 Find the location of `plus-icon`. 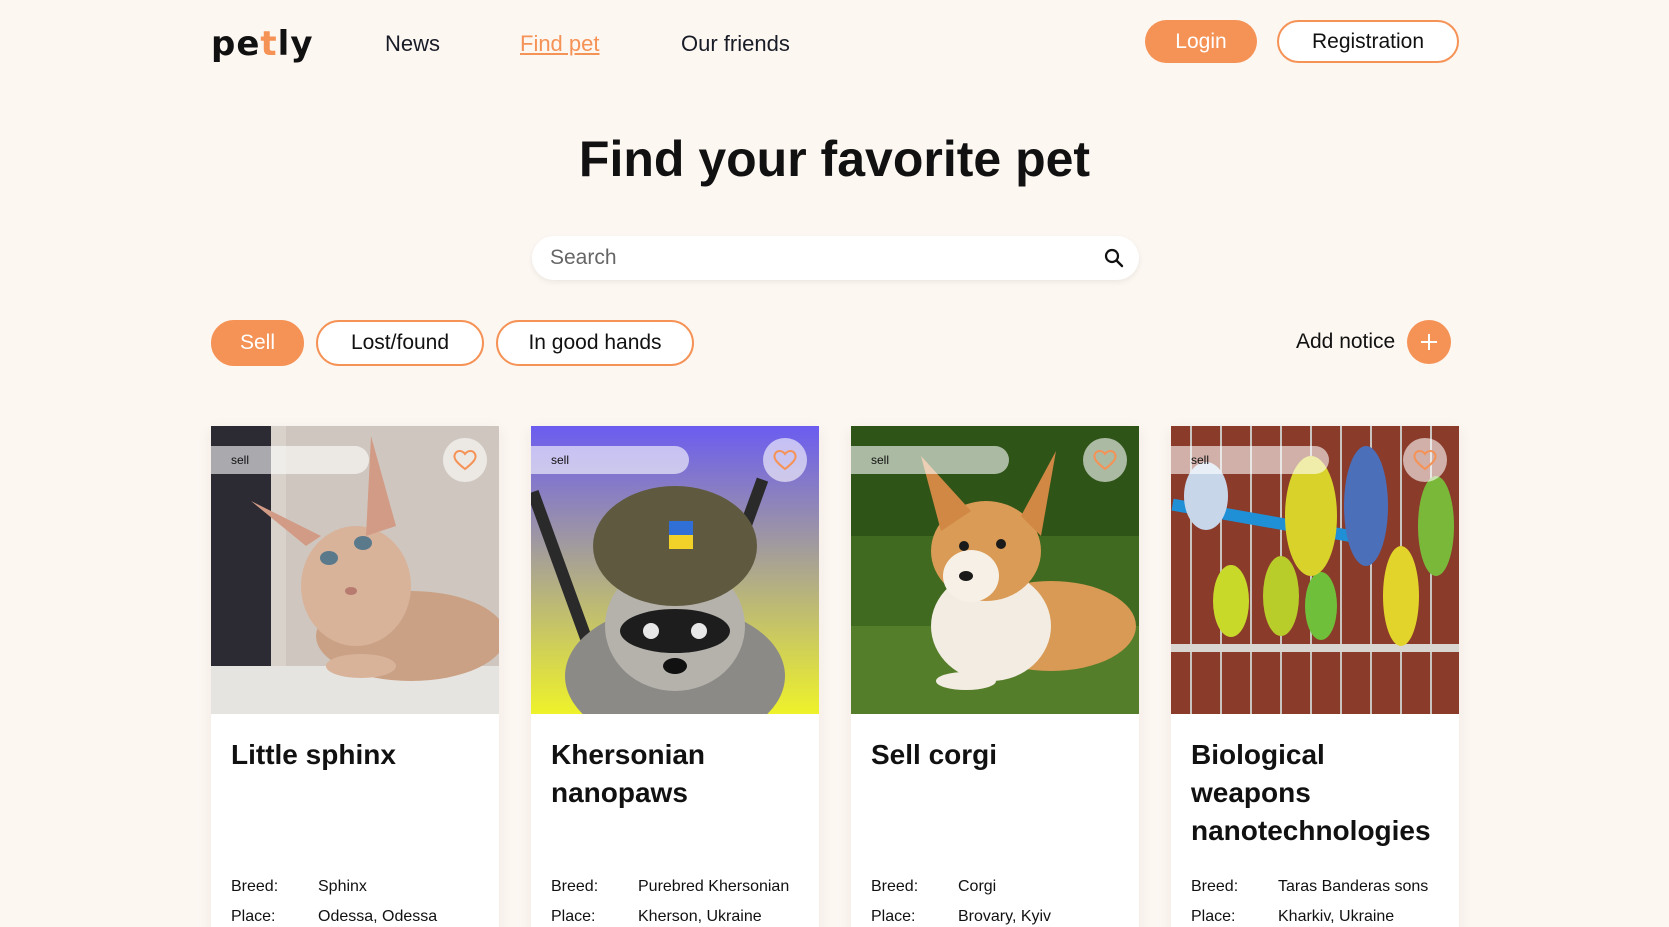

plus-icon is located at coordinates (1429, 342).